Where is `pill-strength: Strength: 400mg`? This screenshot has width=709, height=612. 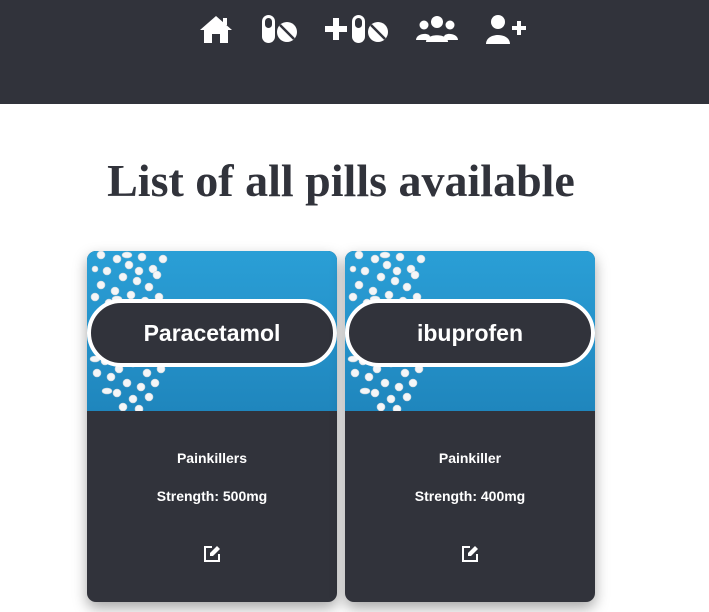 pill-strength: Strength: 400mg is located at coordinates (470, 496).